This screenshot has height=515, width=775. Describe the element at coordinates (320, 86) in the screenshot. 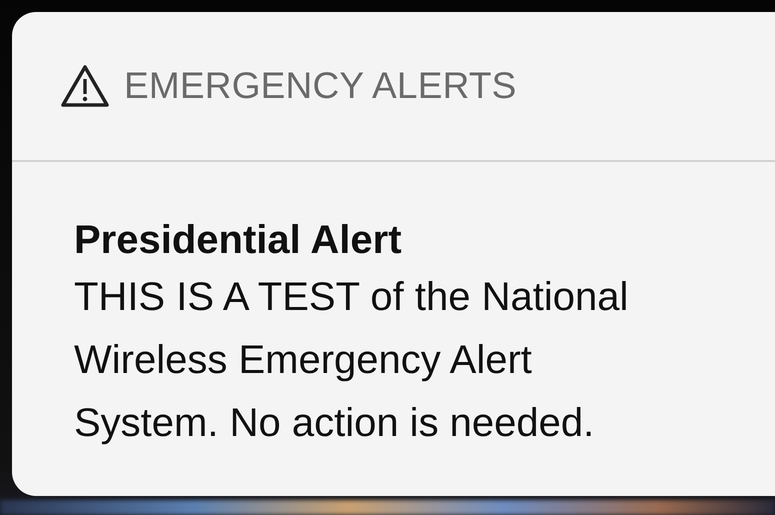

I see `app-name: EMERGENCY ALERTS` at that location.